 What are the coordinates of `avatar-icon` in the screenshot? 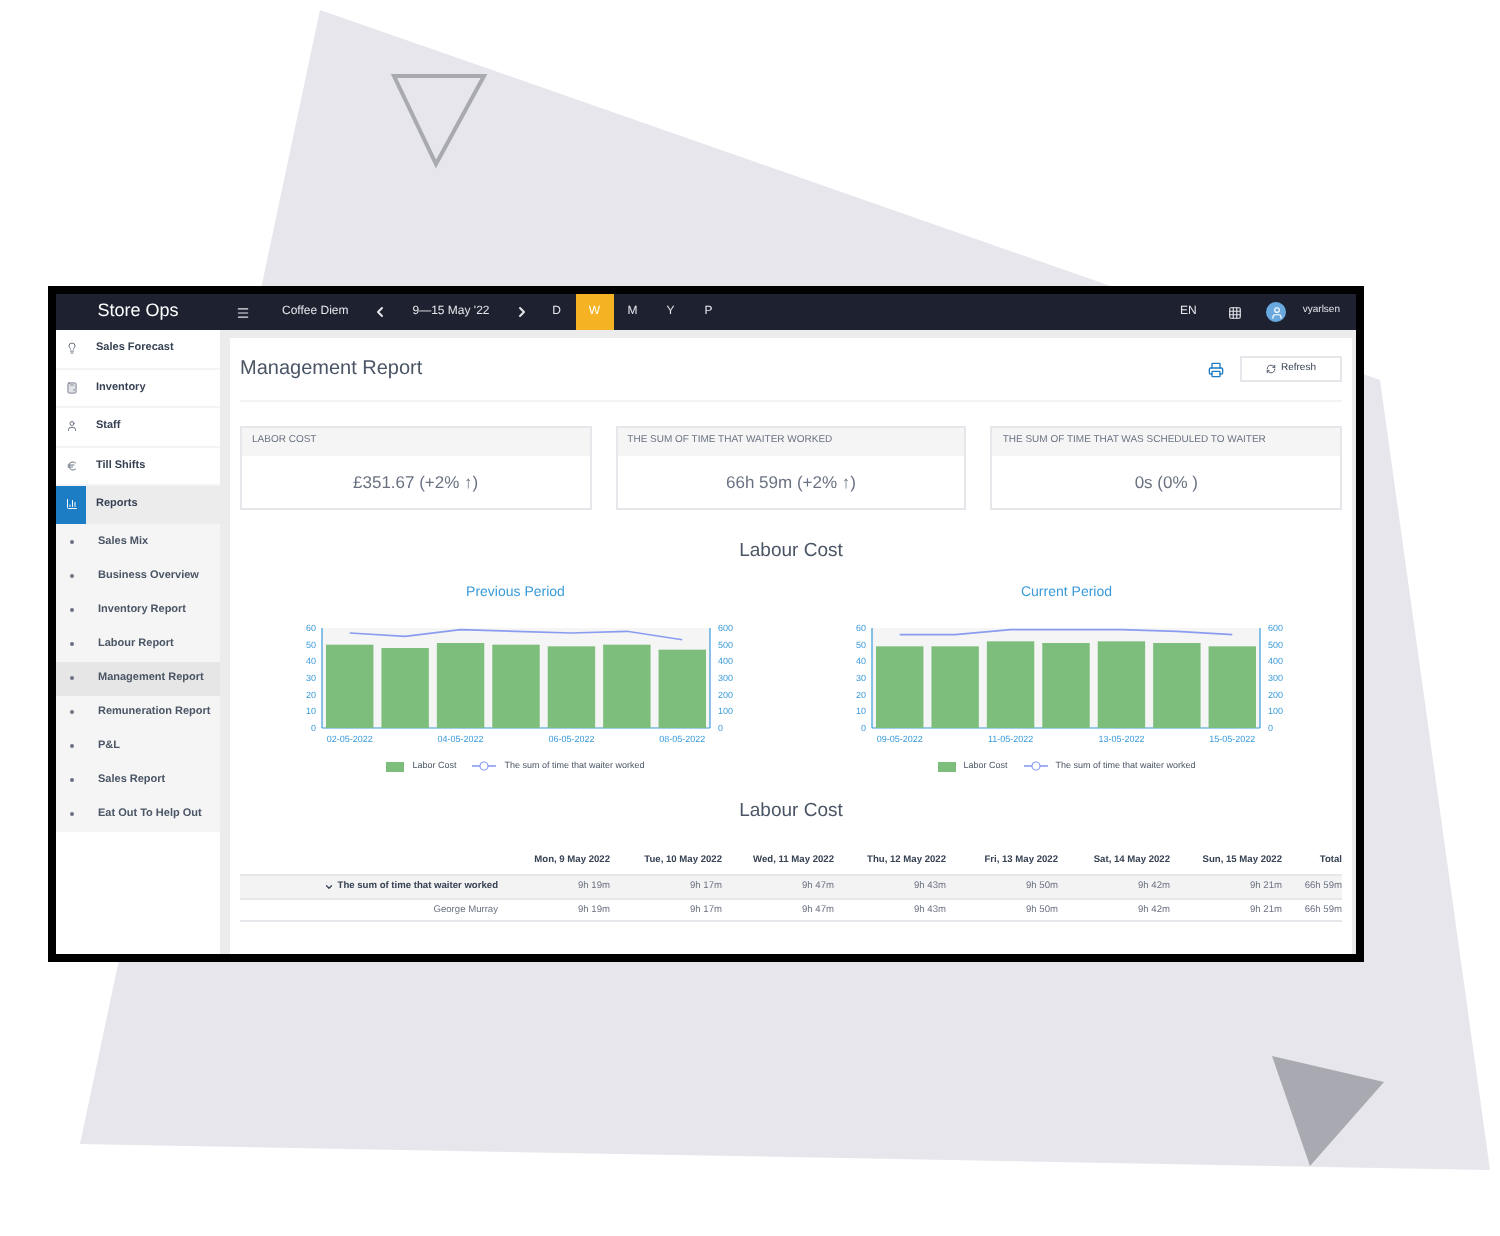 It's located at (1276, 312).